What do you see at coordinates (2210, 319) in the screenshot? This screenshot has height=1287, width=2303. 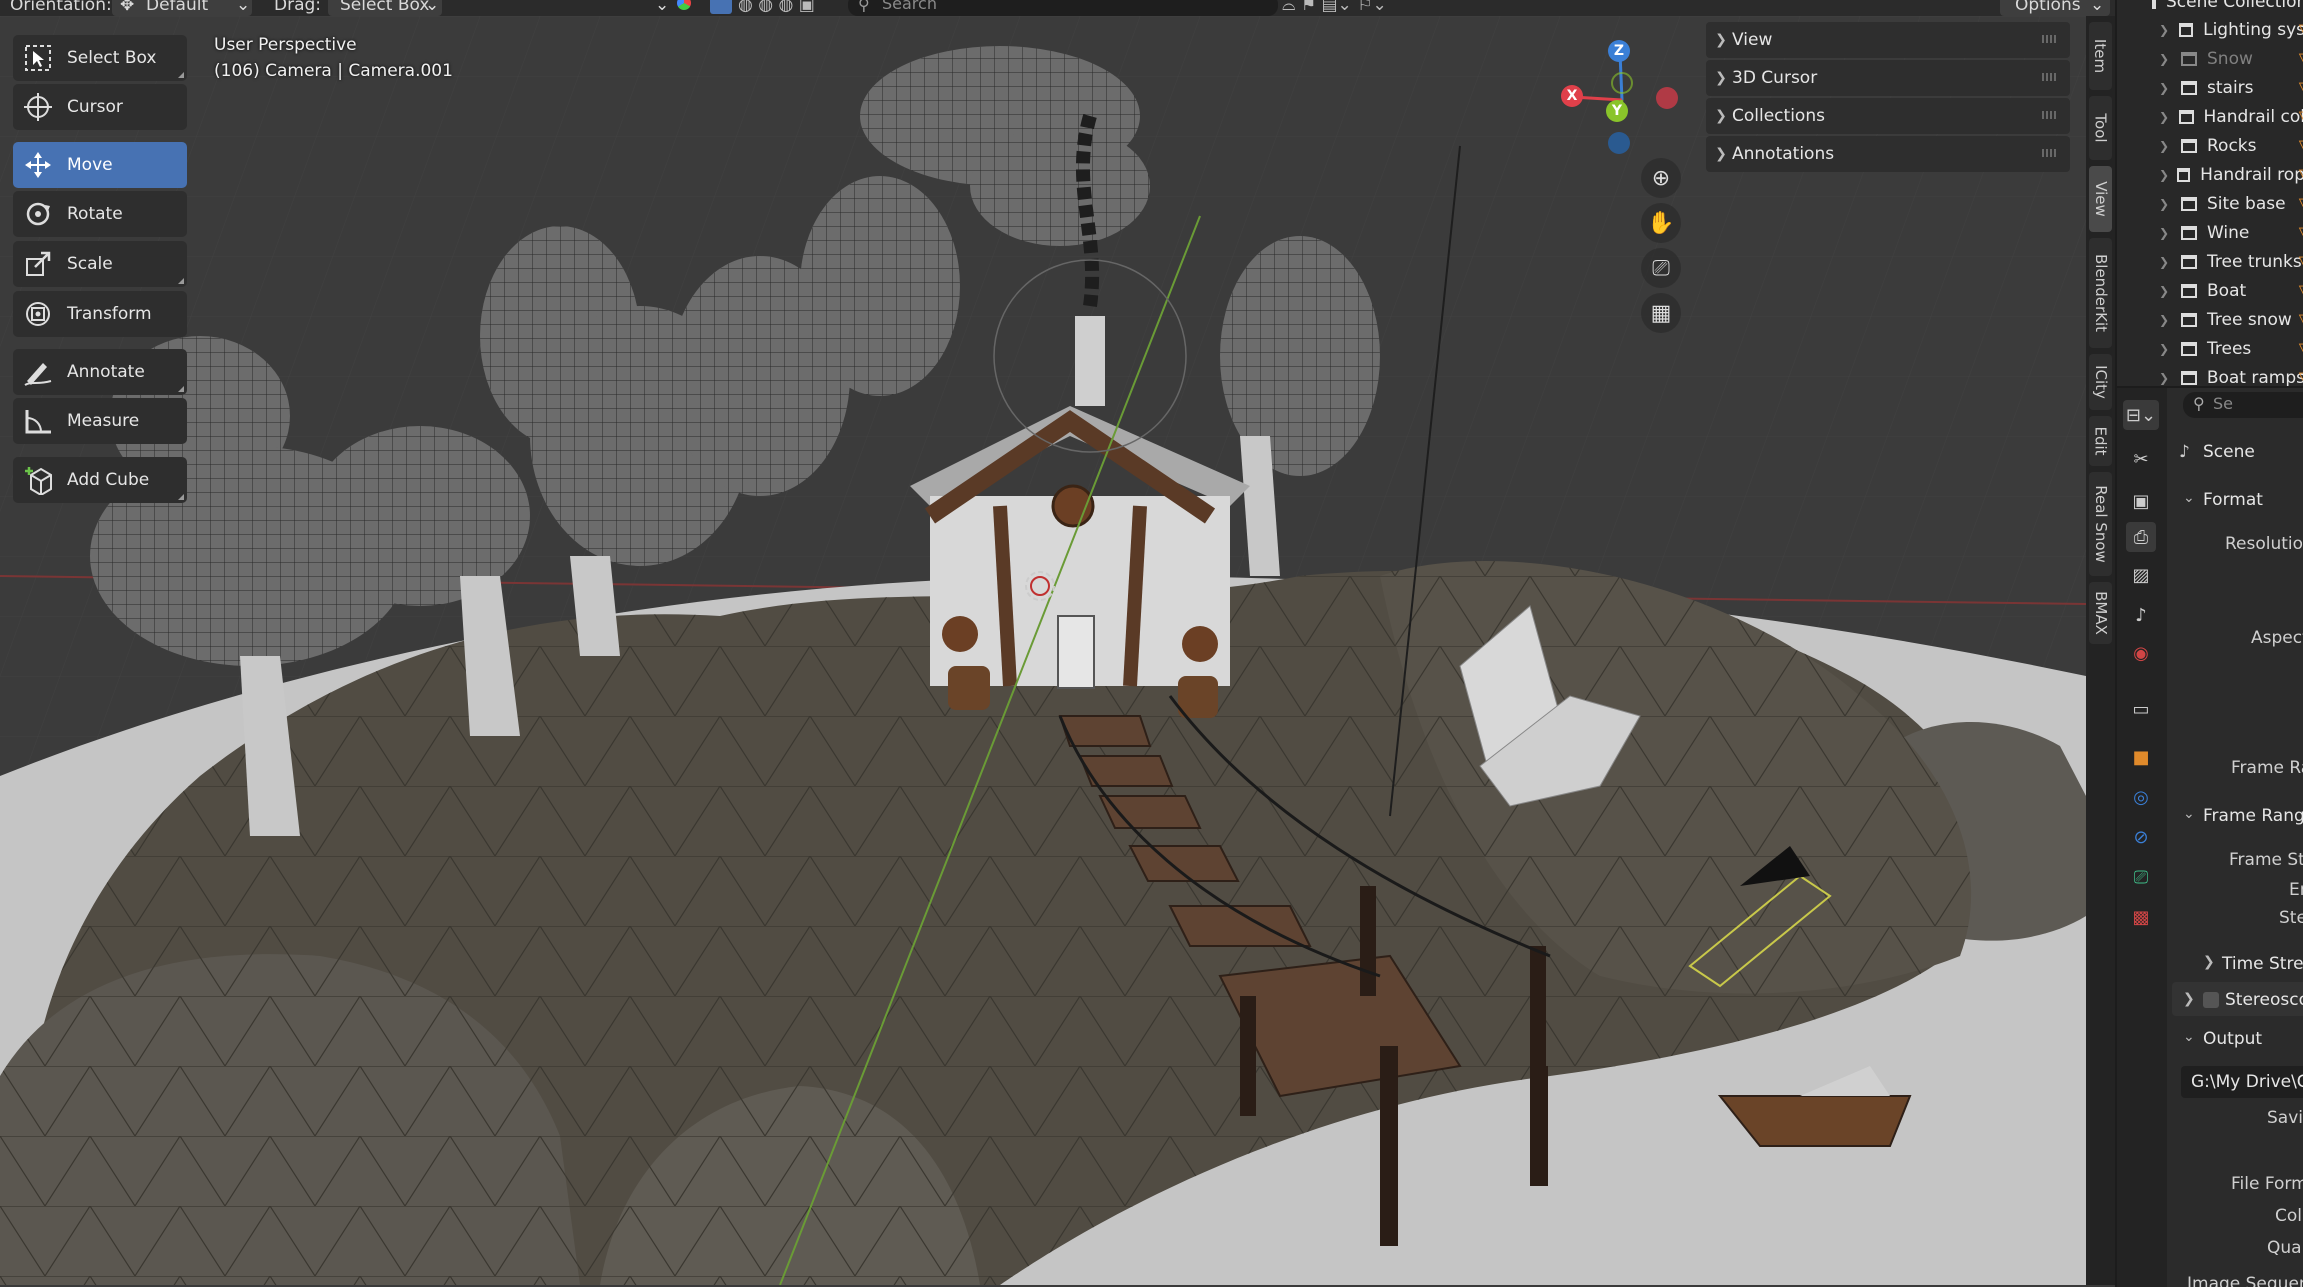 I see `outliner-item: ❯Tree snow▽` at bounding box center [2210, 319].